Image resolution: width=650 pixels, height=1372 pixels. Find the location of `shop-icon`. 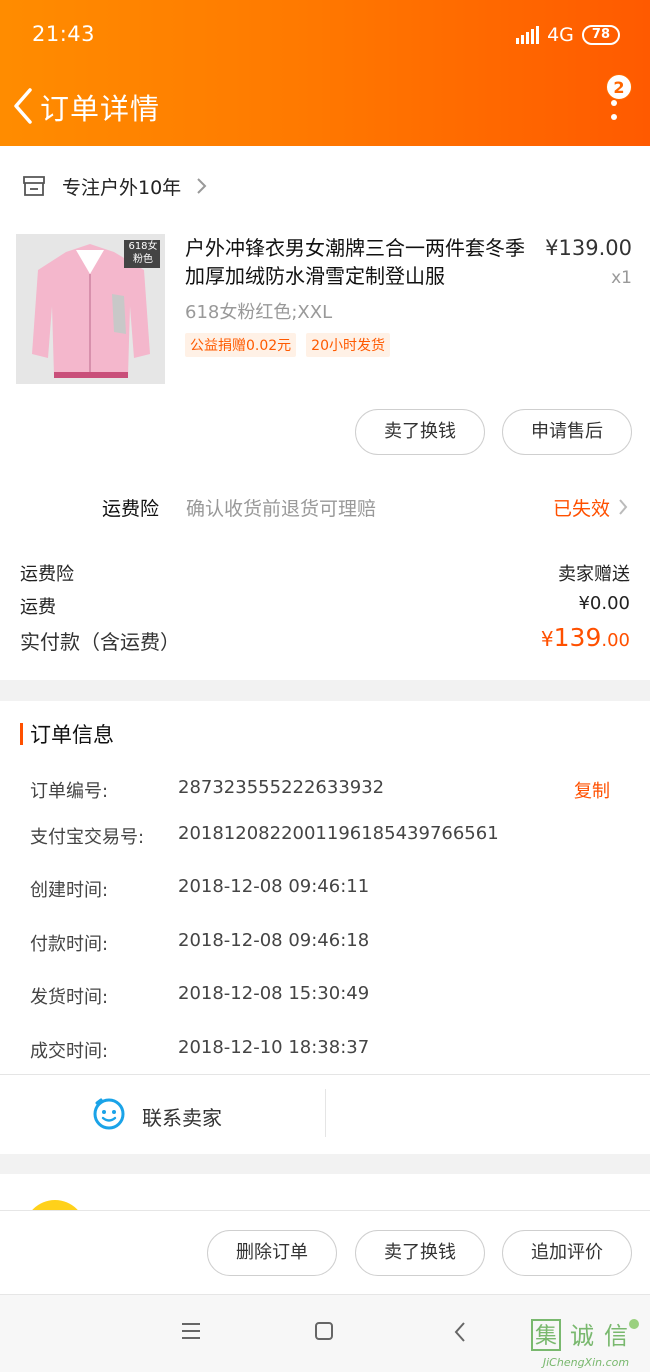

shop-icon is located at coordinates (34, 186).